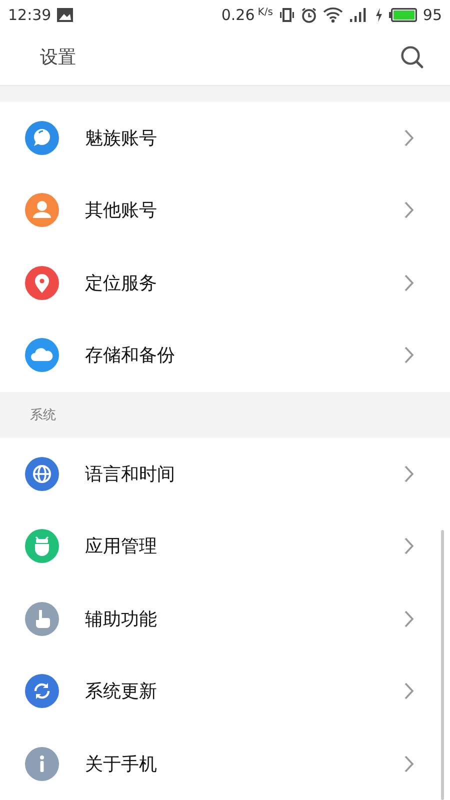 This screenshot has height=800, width=450. What do you see at coordinates (225, 210) in the screenshot?
I see `settings-item: 其他账号` at bounding box center [225, 210].